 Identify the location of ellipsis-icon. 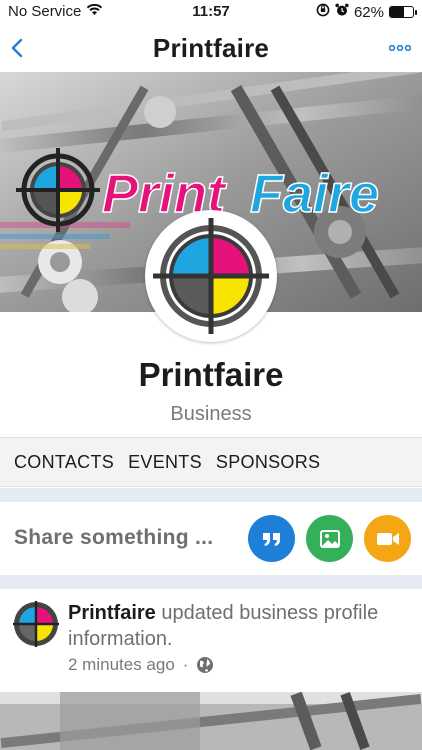
(400, 48).